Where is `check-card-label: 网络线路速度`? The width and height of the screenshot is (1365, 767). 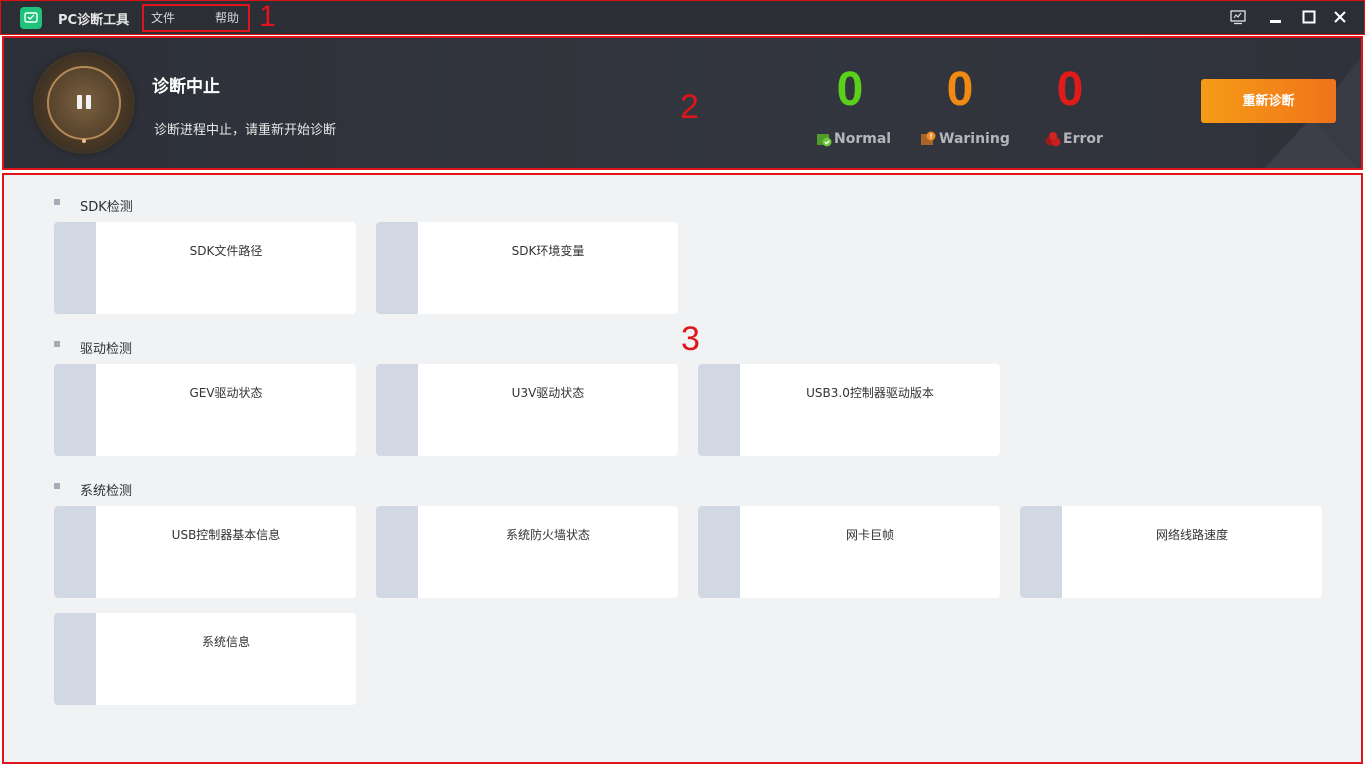
check-card-label: 网络线路速度 is located at coordinates (1191, 535).